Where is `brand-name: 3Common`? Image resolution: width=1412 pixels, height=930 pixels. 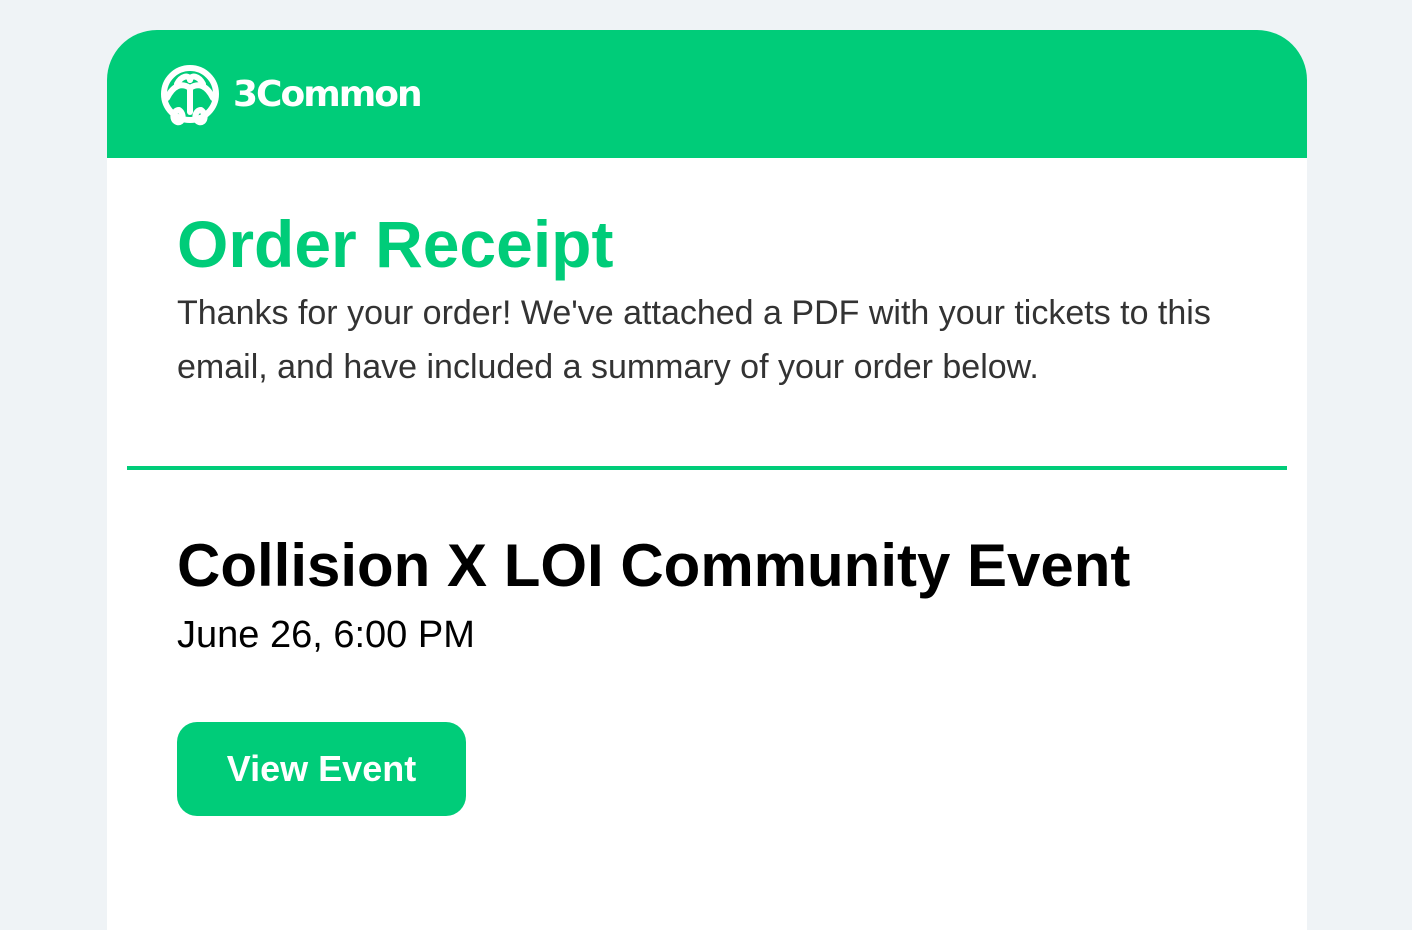 brand-name: 3Common is located at coordinates (328, 94).